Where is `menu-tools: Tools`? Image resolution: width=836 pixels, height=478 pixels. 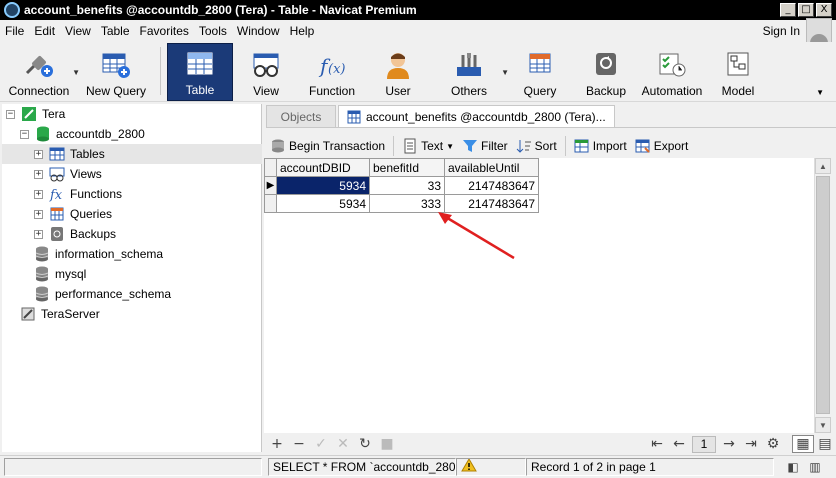
menu-tools: Tools is located at coordinates (213, 31).